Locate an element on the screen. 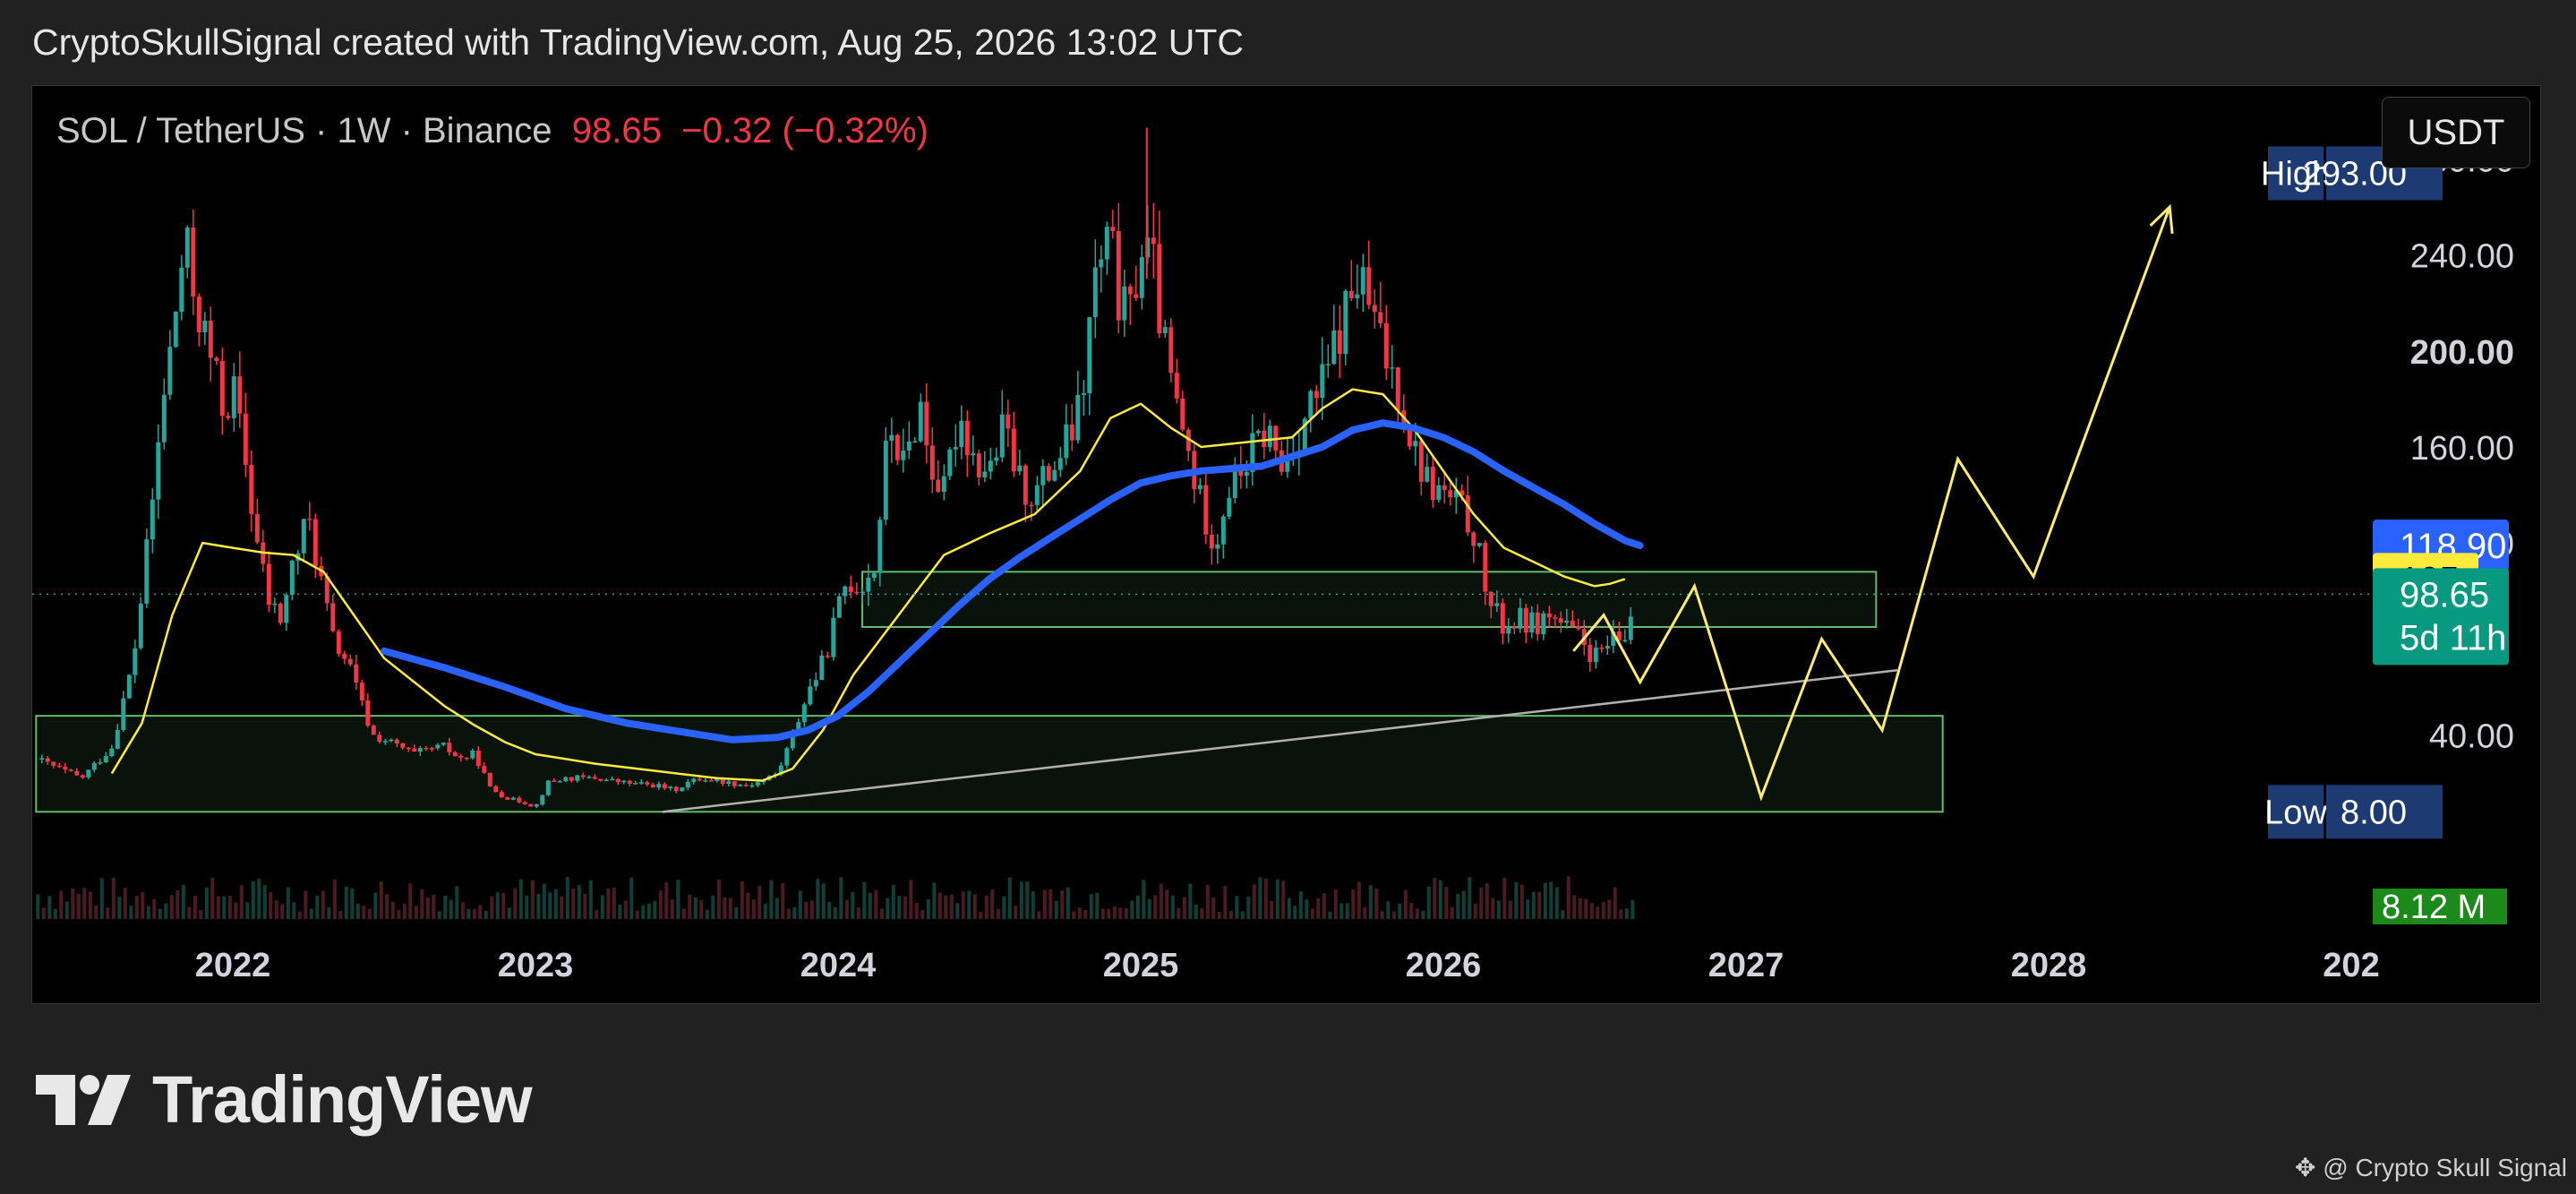 This screenshot has width=2576, height=1194. currency-button: USDT is located at coordinates (2456, 133).